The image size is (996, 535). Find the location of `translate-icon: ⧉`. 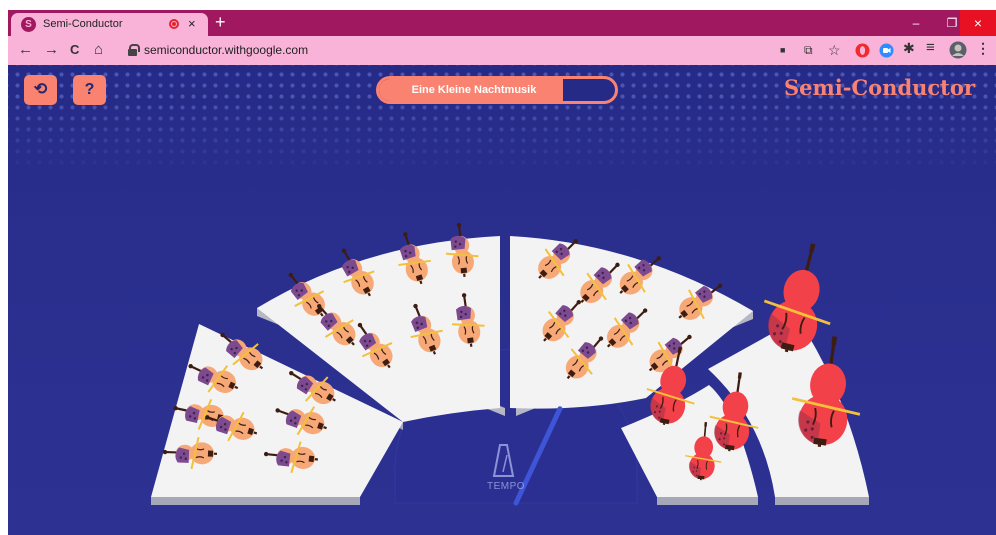

translate-icon: ⧉ is located at coordinates (808, 50).